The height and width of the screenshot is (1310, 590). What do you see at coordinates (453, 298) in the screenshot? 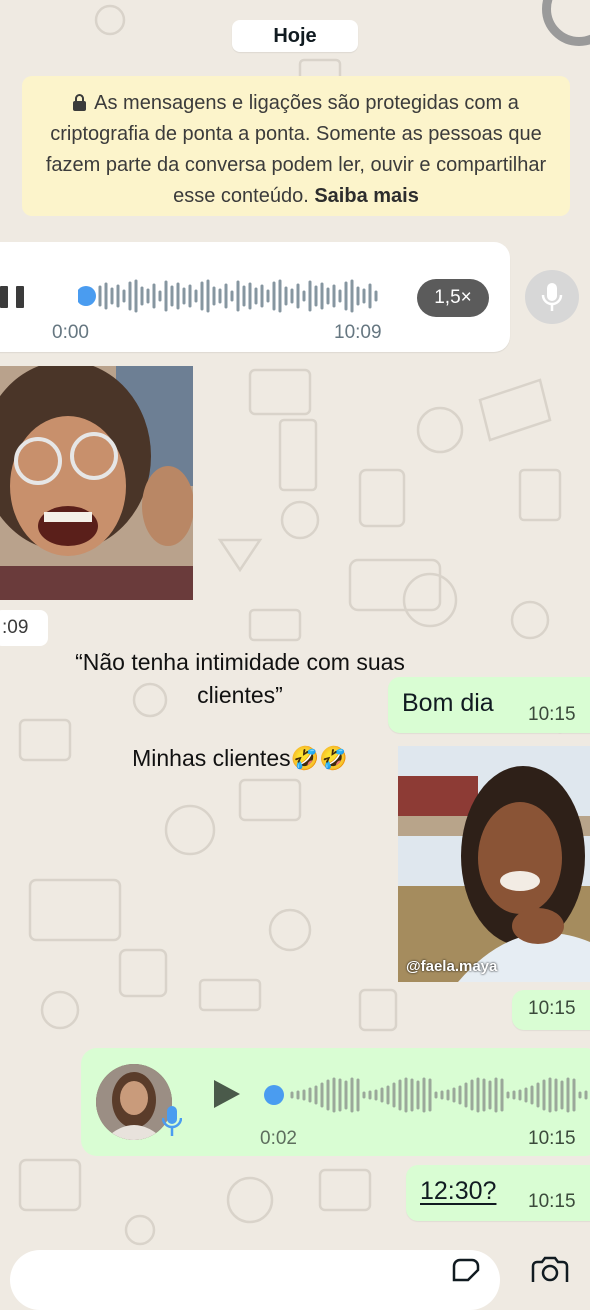
I see `playback-speed-button: 1,5×` at bounding box center [453, 298].